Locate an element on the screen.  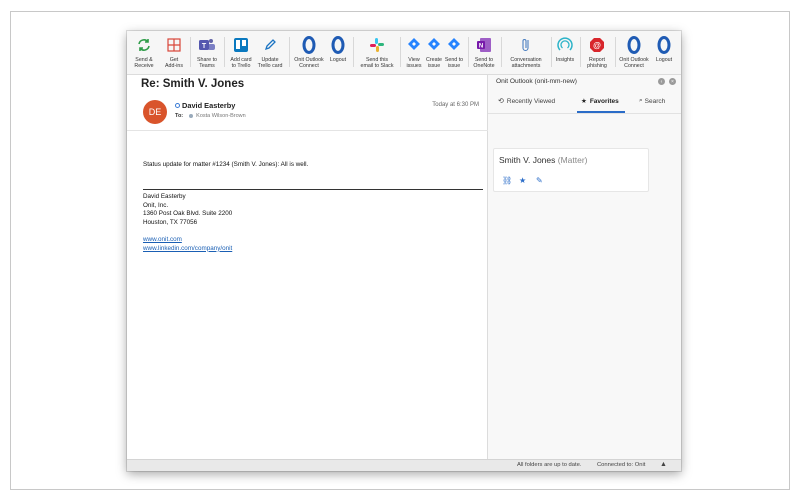
trello-icon is located at coordinates (241, 45).